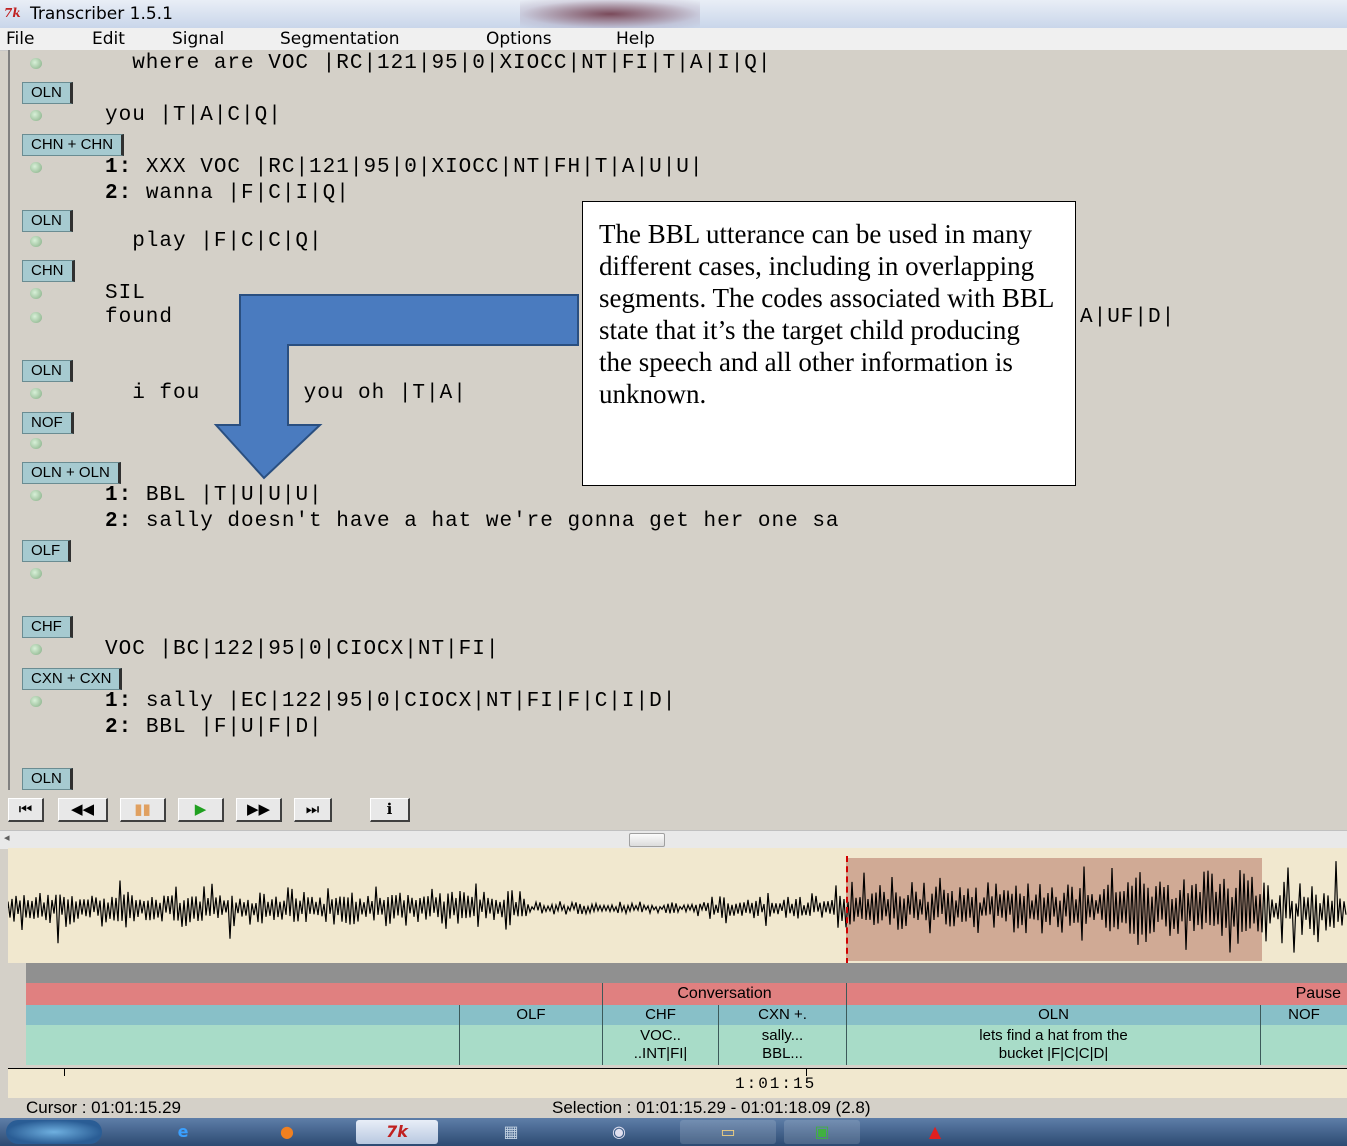 The height and width of the screenshot is (1146, 1347). Describe the element at coordinates (511, 1132) in the screenshot. I see `calculator-icon: ▦` at that location.